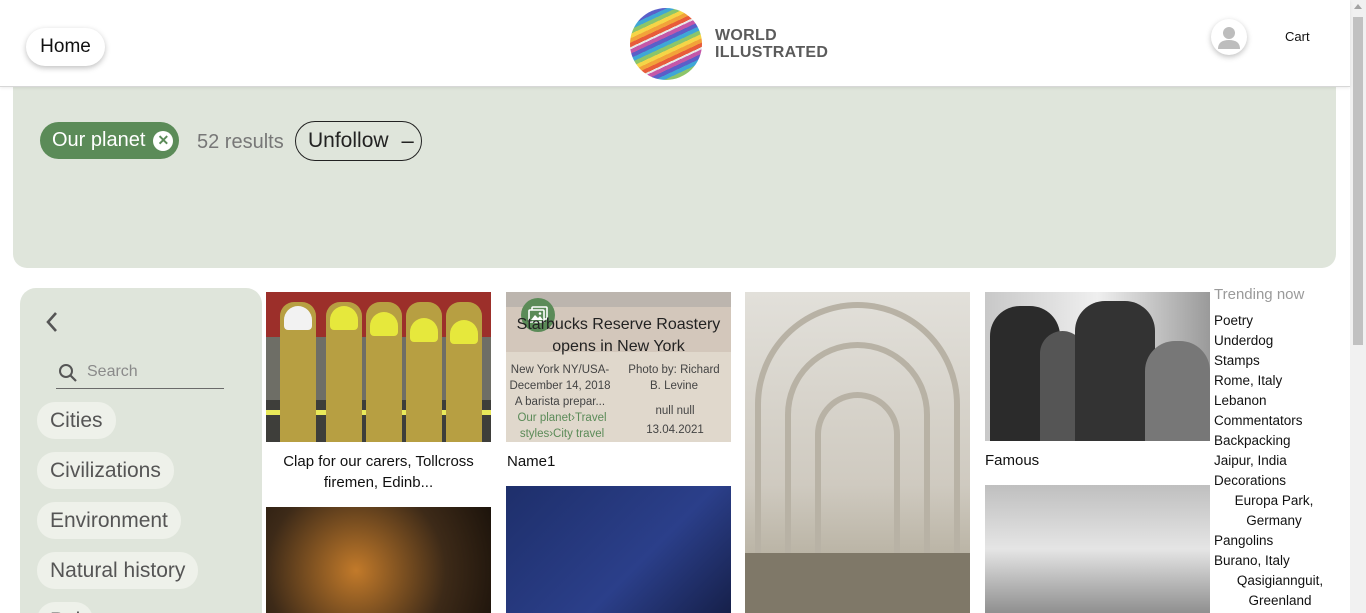 This screenshot has height=613, width=1366. I want to click on trending-item: Europa Park, Germany, so click(1274, 511).